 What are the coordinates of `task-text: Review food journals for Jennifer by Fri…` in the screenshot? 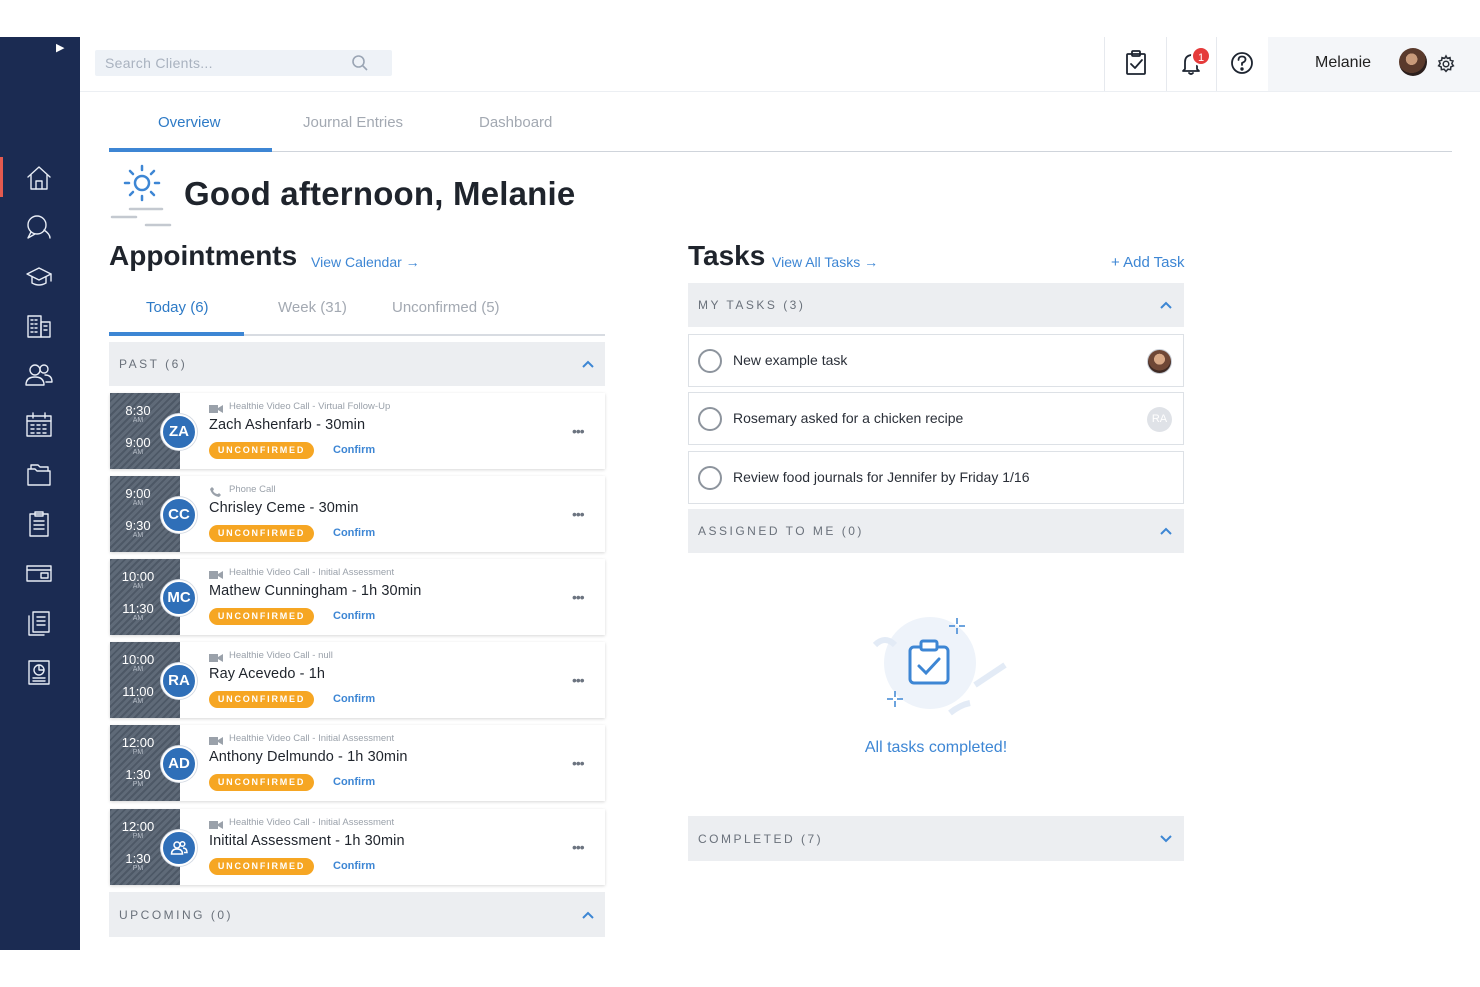 It's located at (881, 477).